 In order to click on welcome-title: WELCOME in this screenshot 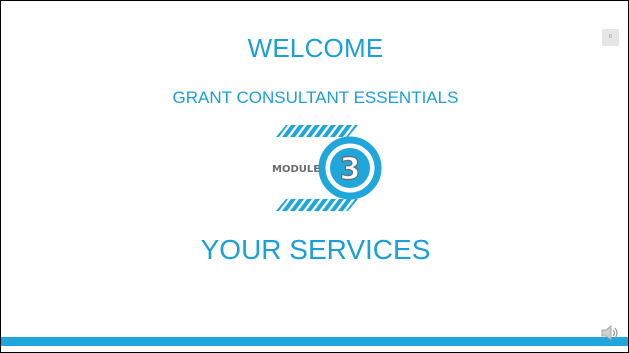, I will do `click(315, 48)`.